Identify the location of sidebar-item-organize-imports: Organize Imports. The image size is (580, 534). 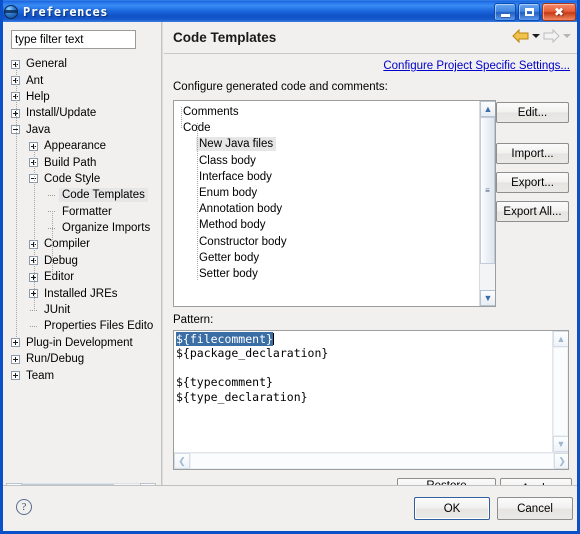
(83, 228).